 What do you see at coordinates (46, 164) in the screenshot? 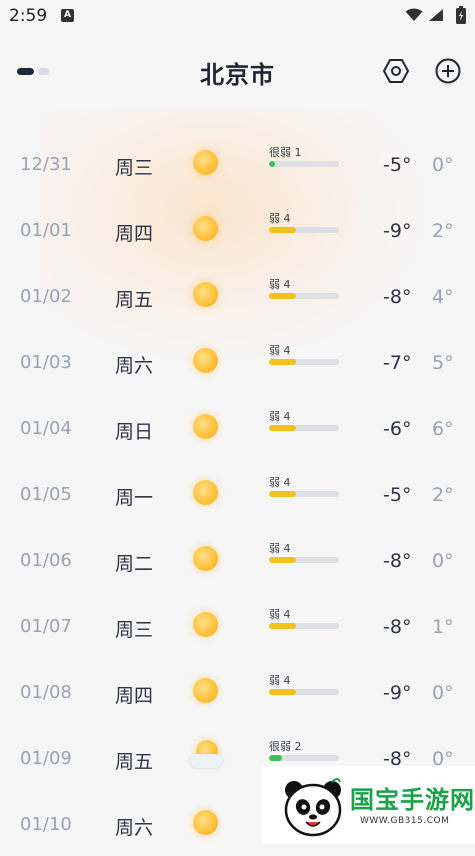
I see `forecast-date: 12/31` at bounding box center [46, 164].